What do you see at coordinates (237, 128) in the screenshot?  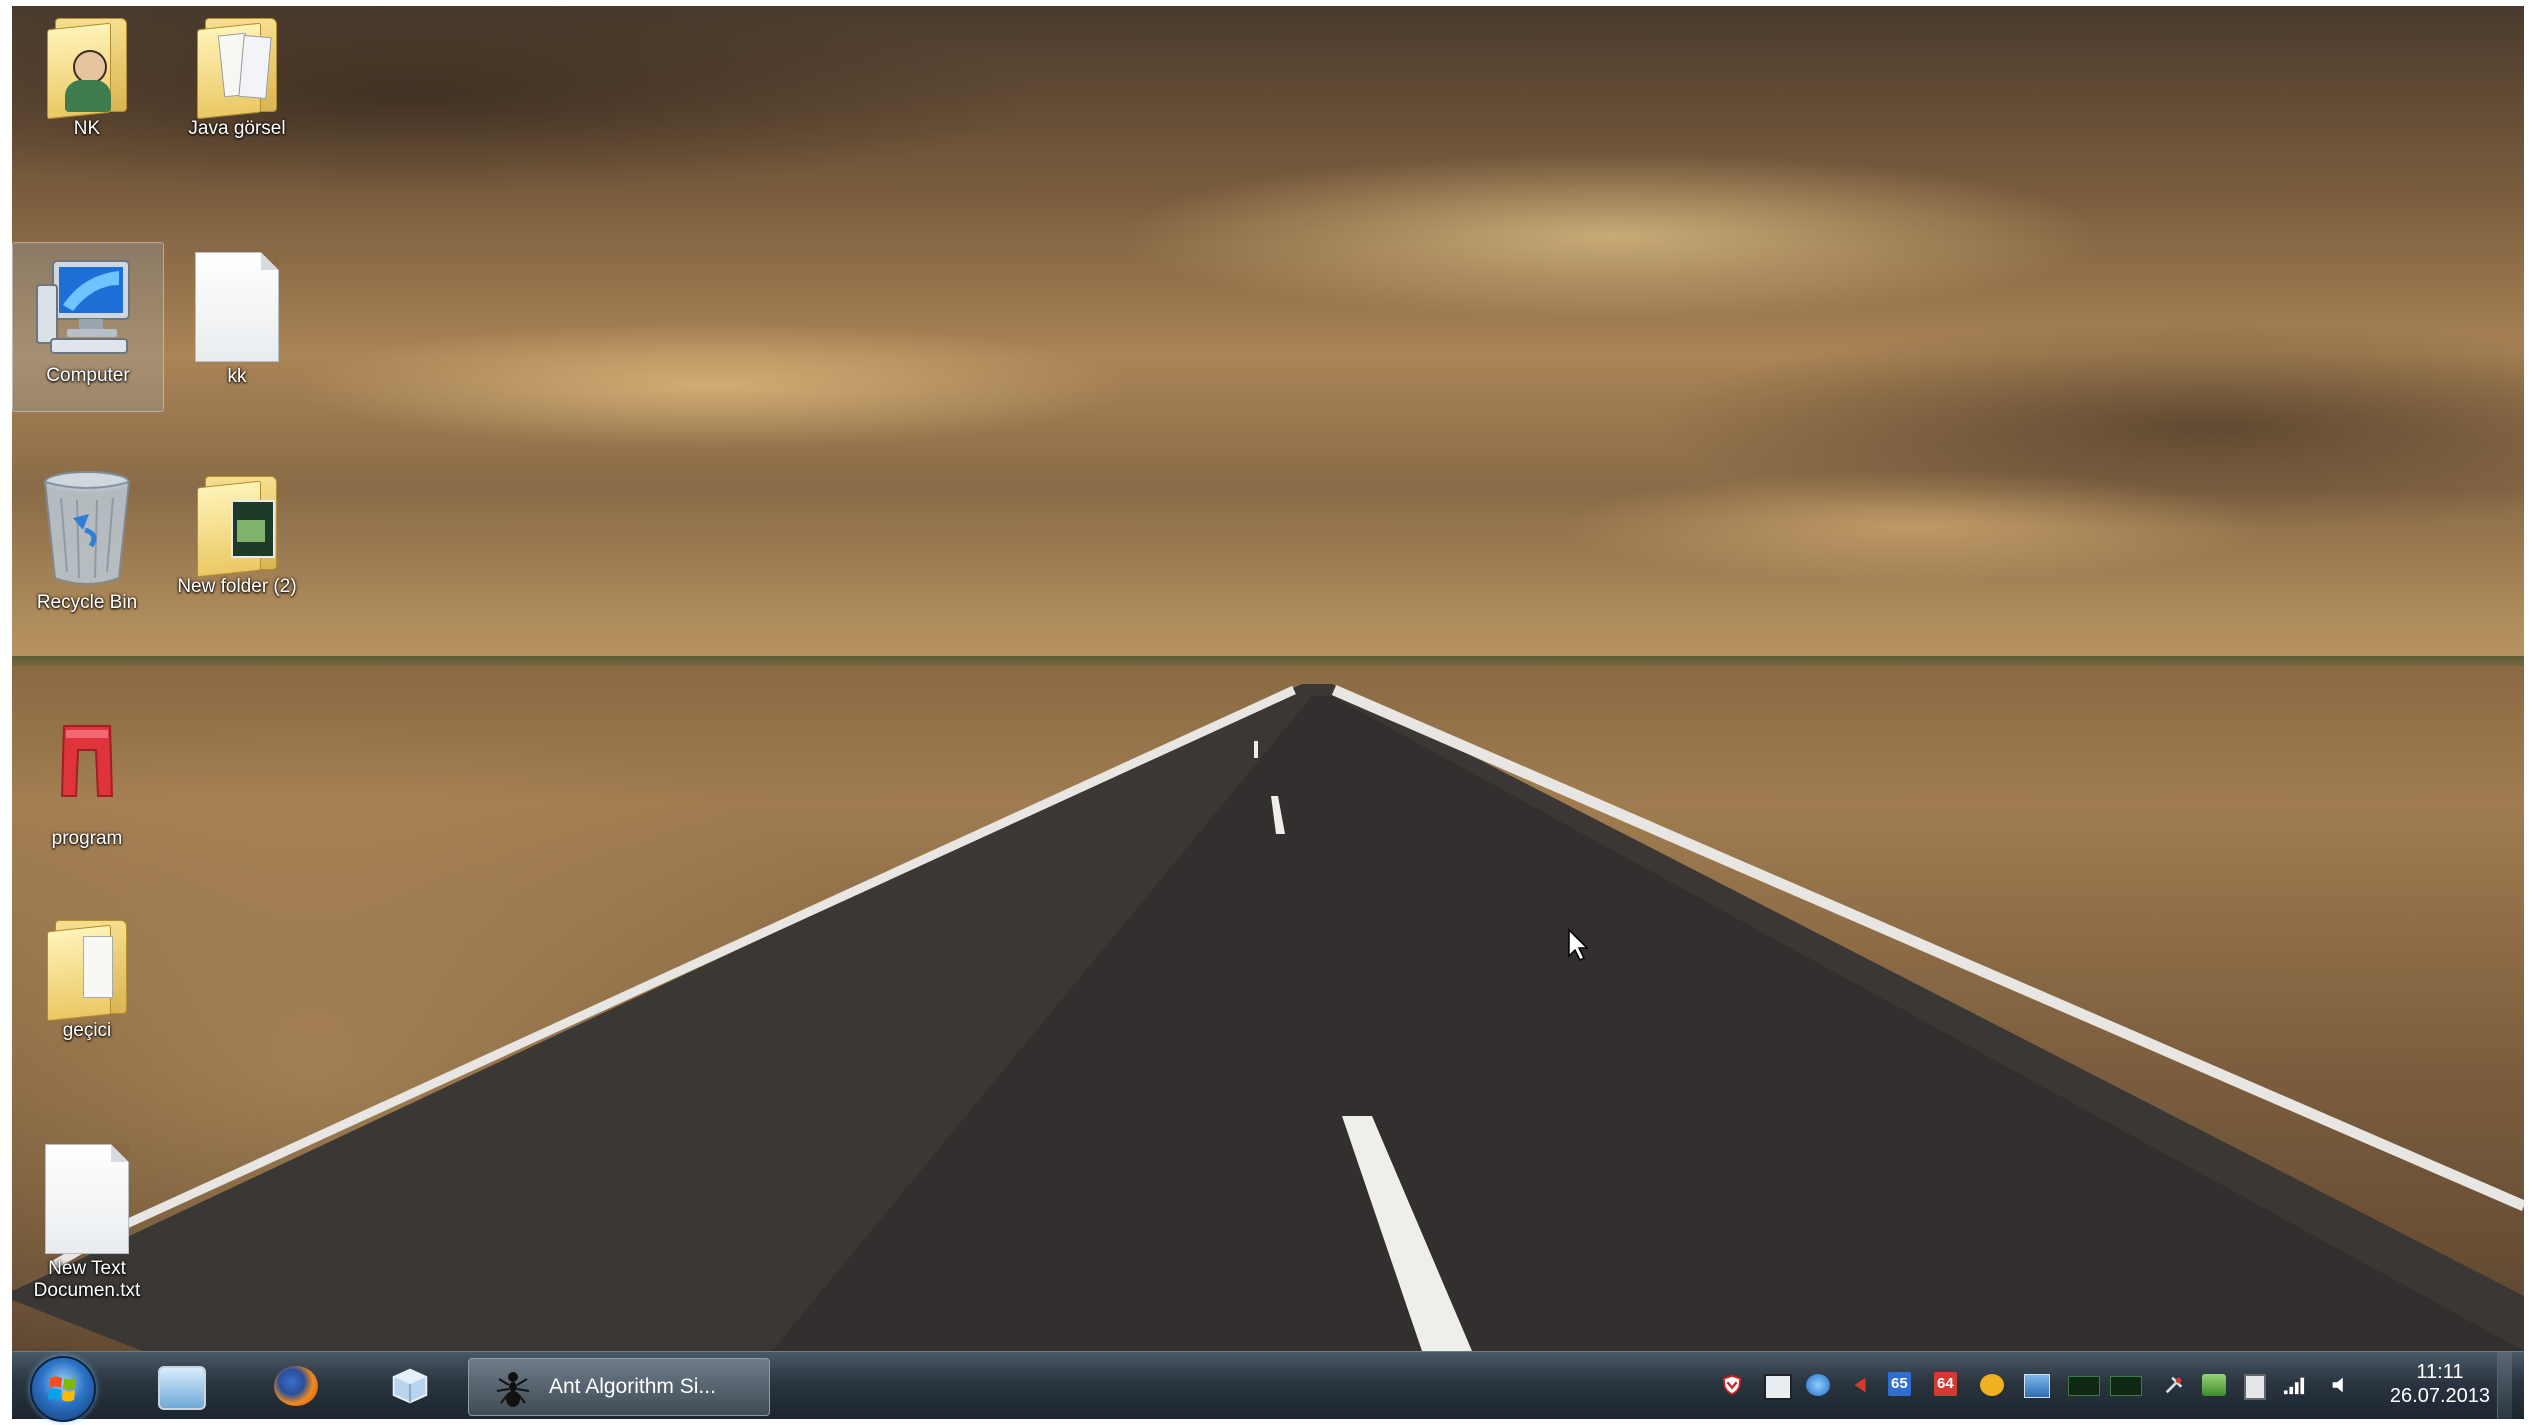 I see `icon-label: Java görsel` at bounding box center [237, 128].